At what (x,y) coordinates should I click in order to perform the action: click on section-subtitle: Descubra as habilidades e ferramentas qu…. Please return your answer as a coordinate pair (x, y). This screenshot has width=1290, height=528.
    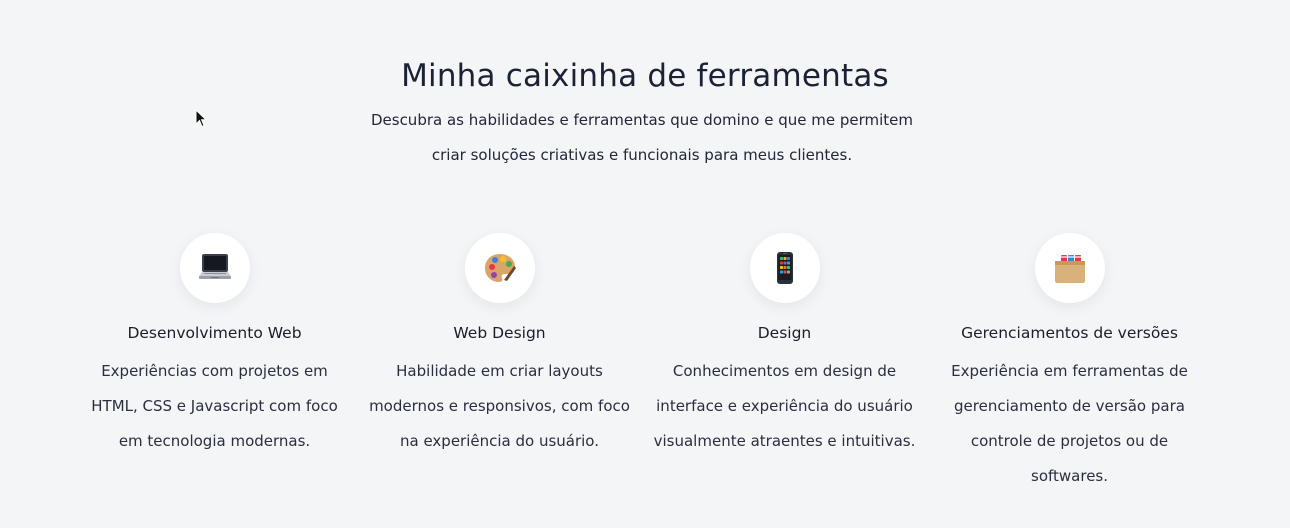
    Looking at the image, I should click on (642, 137).